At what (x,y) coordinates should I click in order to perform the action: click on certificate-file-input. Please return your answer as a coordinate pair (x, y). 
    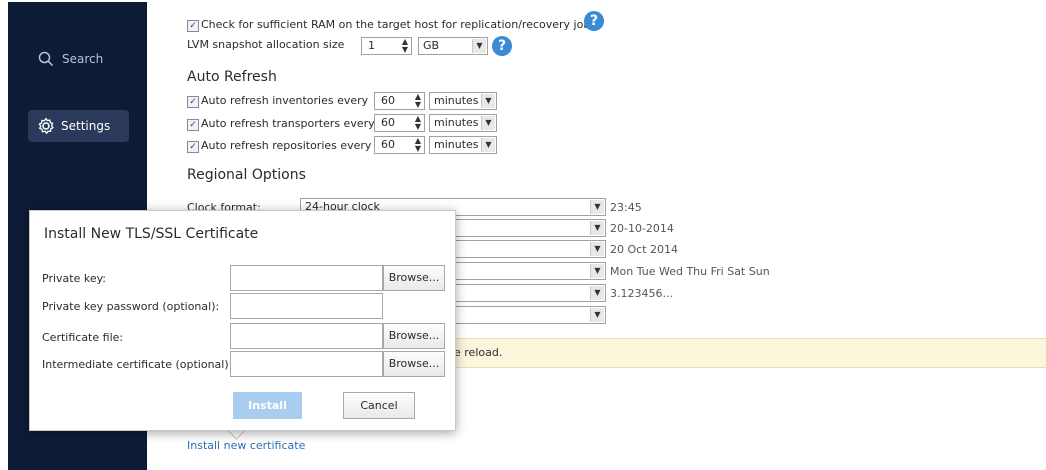
    Looking at the image, I should click on (306, 336).